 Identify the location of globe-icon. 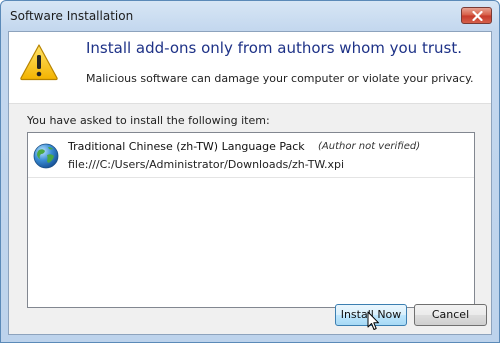
(46, 156).